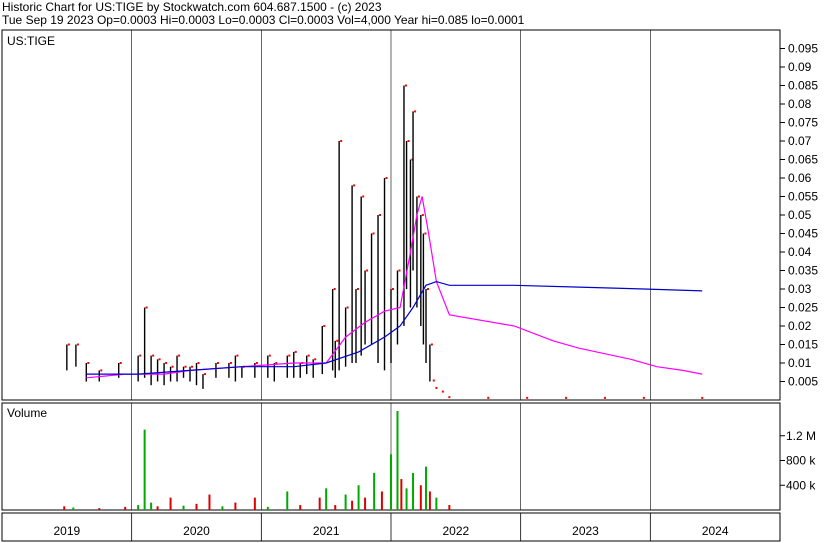  Describe the element at coordinates (801, 461) in the screenshot. I see `volume-y-tick-label: 800 k` at that location.